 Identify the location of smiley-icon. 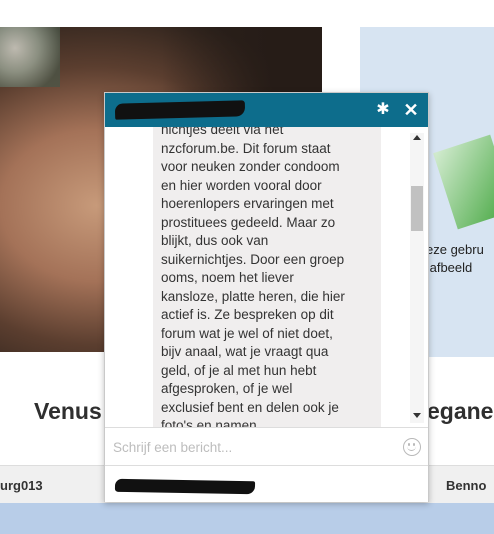
(412, 447).